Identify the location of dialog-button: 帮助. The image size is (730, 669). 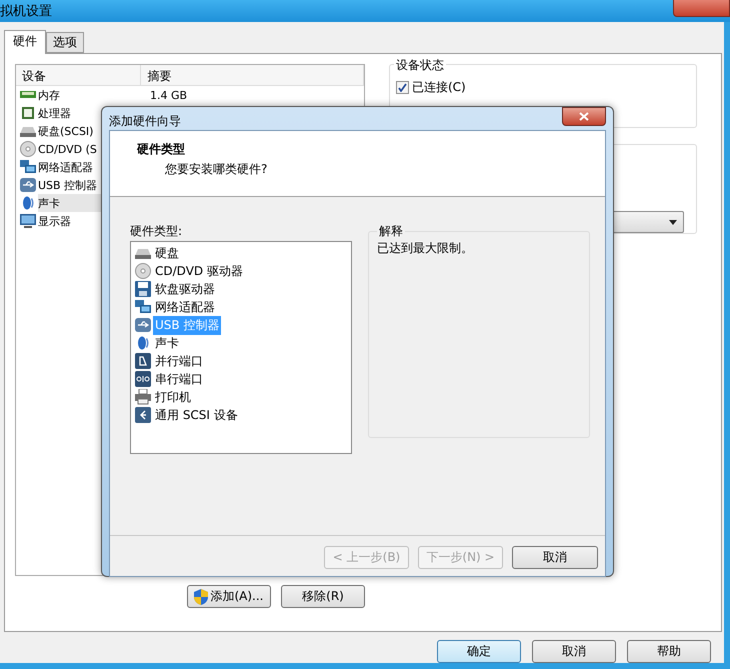
(669, 651).